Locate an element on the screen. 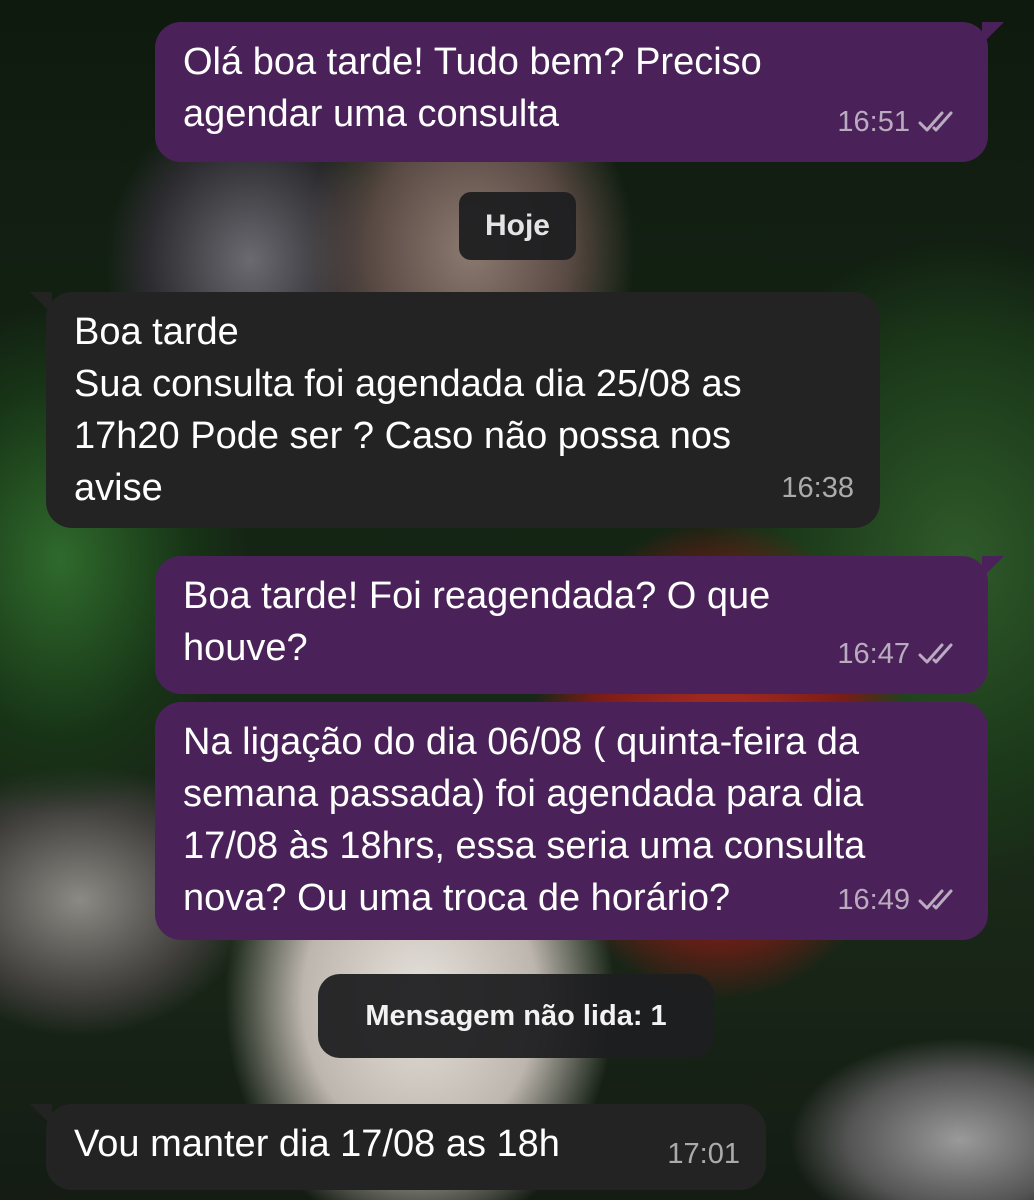 Image resolution: width=1034 pixels, height=1200 pixels. message-meta: 16:47 is located at coordinates (899, 654).